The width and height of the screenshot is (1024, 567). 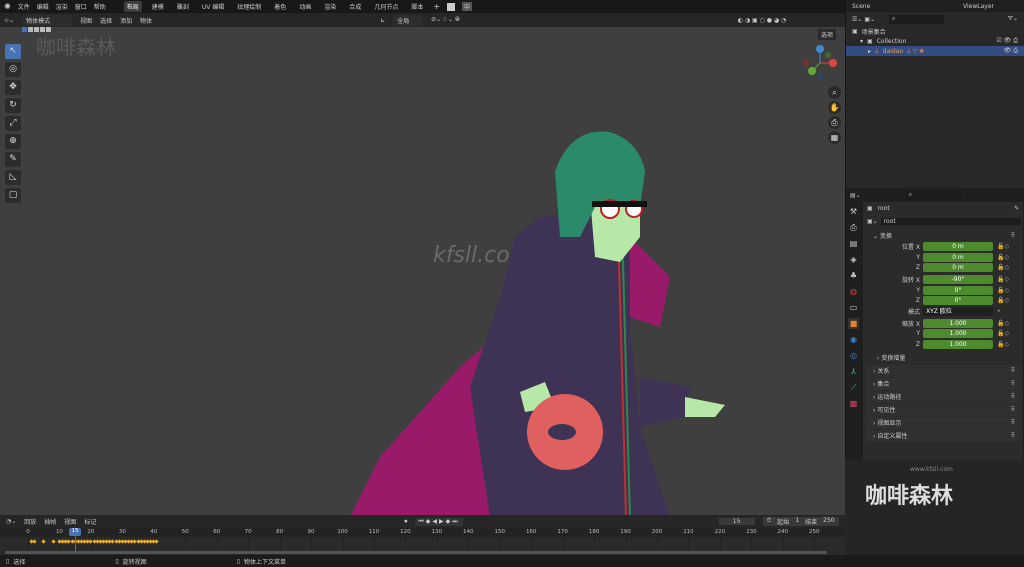 What do you see at coordinates (872, 221) in the screenshot?
I see `object-data-icon: ▣⌄` at bounding box center [872, 221].